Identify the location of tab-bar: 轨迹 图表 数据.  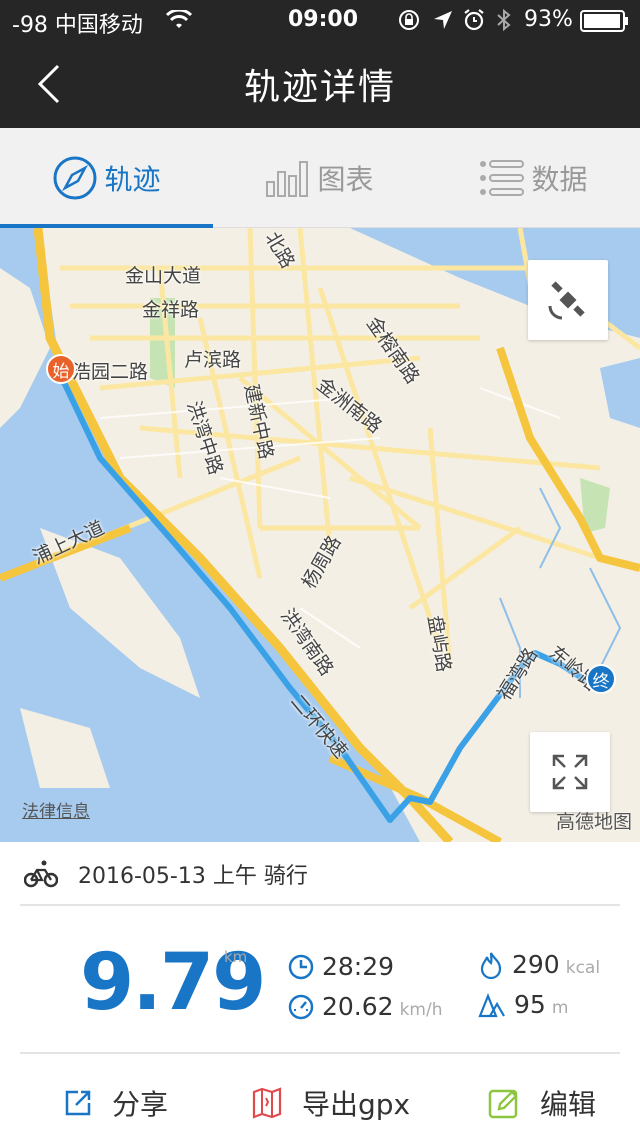
(320, 178).